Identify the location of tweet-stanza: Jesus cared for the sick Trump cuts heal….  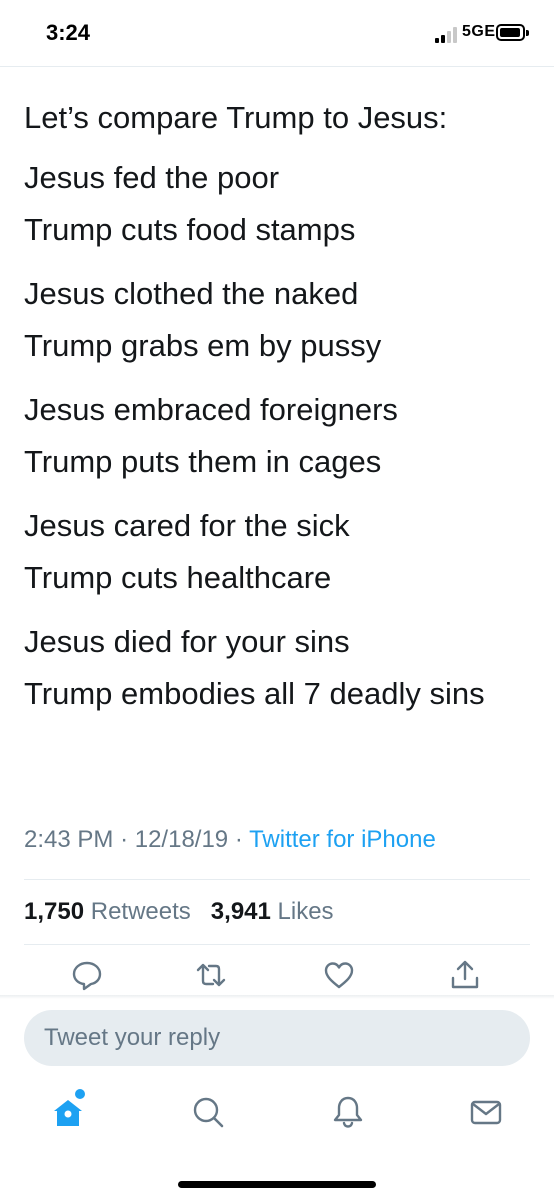
(279, 552).